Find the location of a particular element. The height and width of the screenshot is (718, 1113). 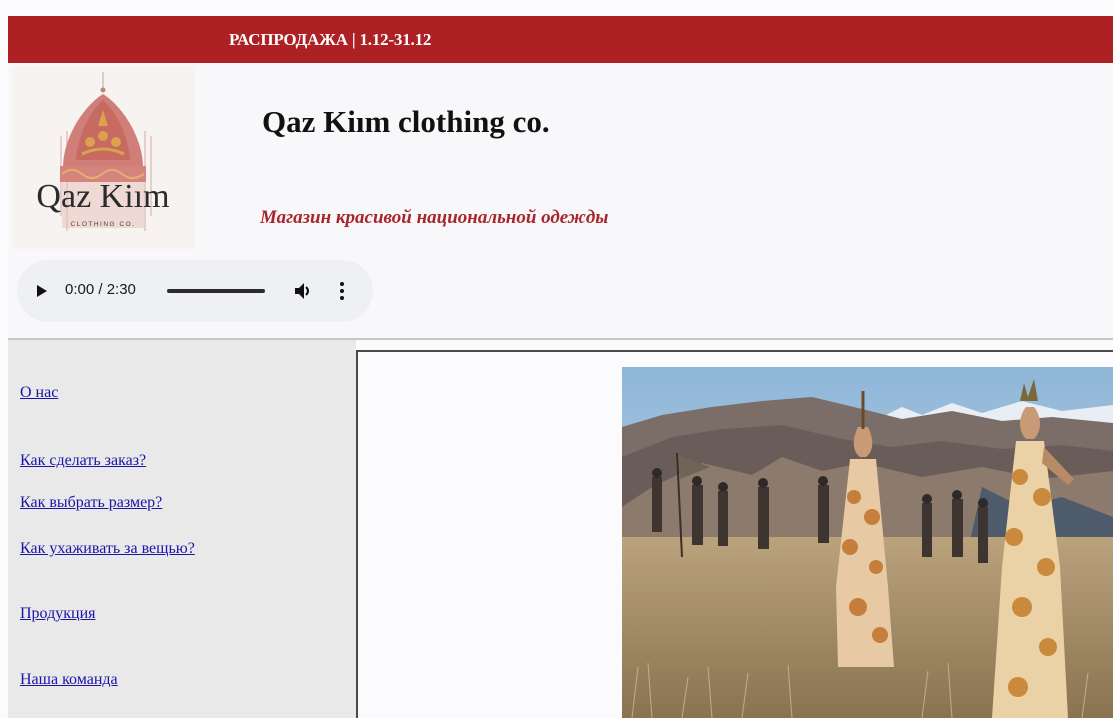

sidebar-item-team: Наша команда is located at coordinates (69, 680).